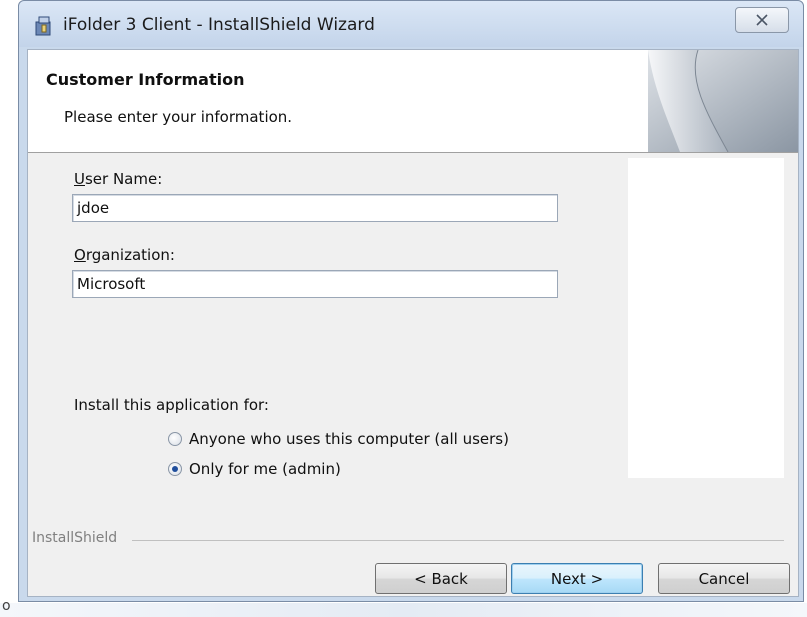 This screenshot has height=617, width=807. I want to click on close-icon, so click(762, 20).